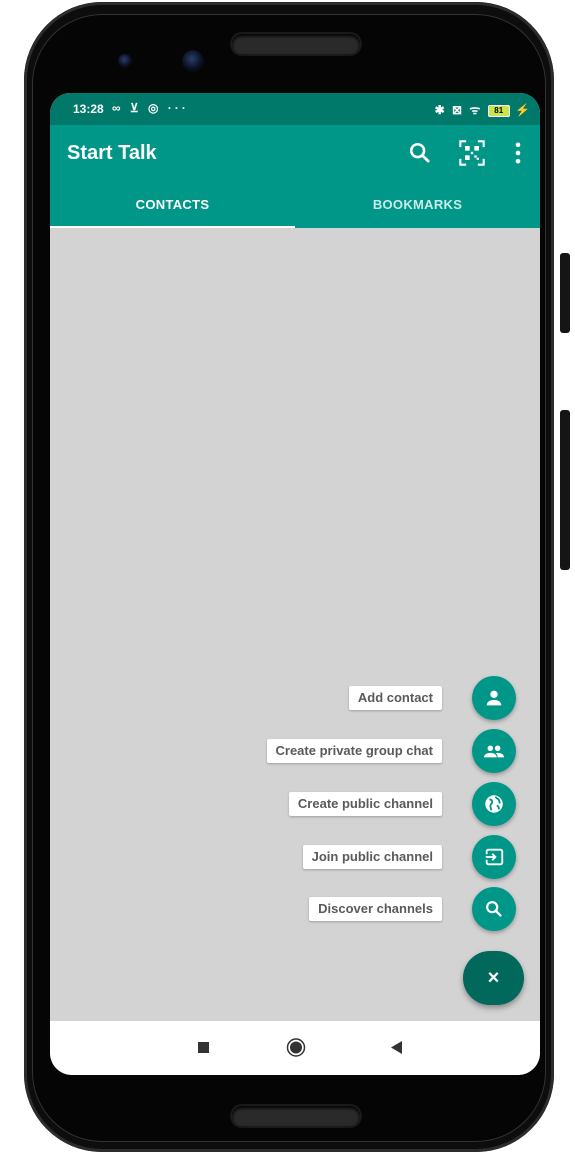 This screenshot has height=1155, width=575. I want to click on status-time: 13:28, so click(88, 109).